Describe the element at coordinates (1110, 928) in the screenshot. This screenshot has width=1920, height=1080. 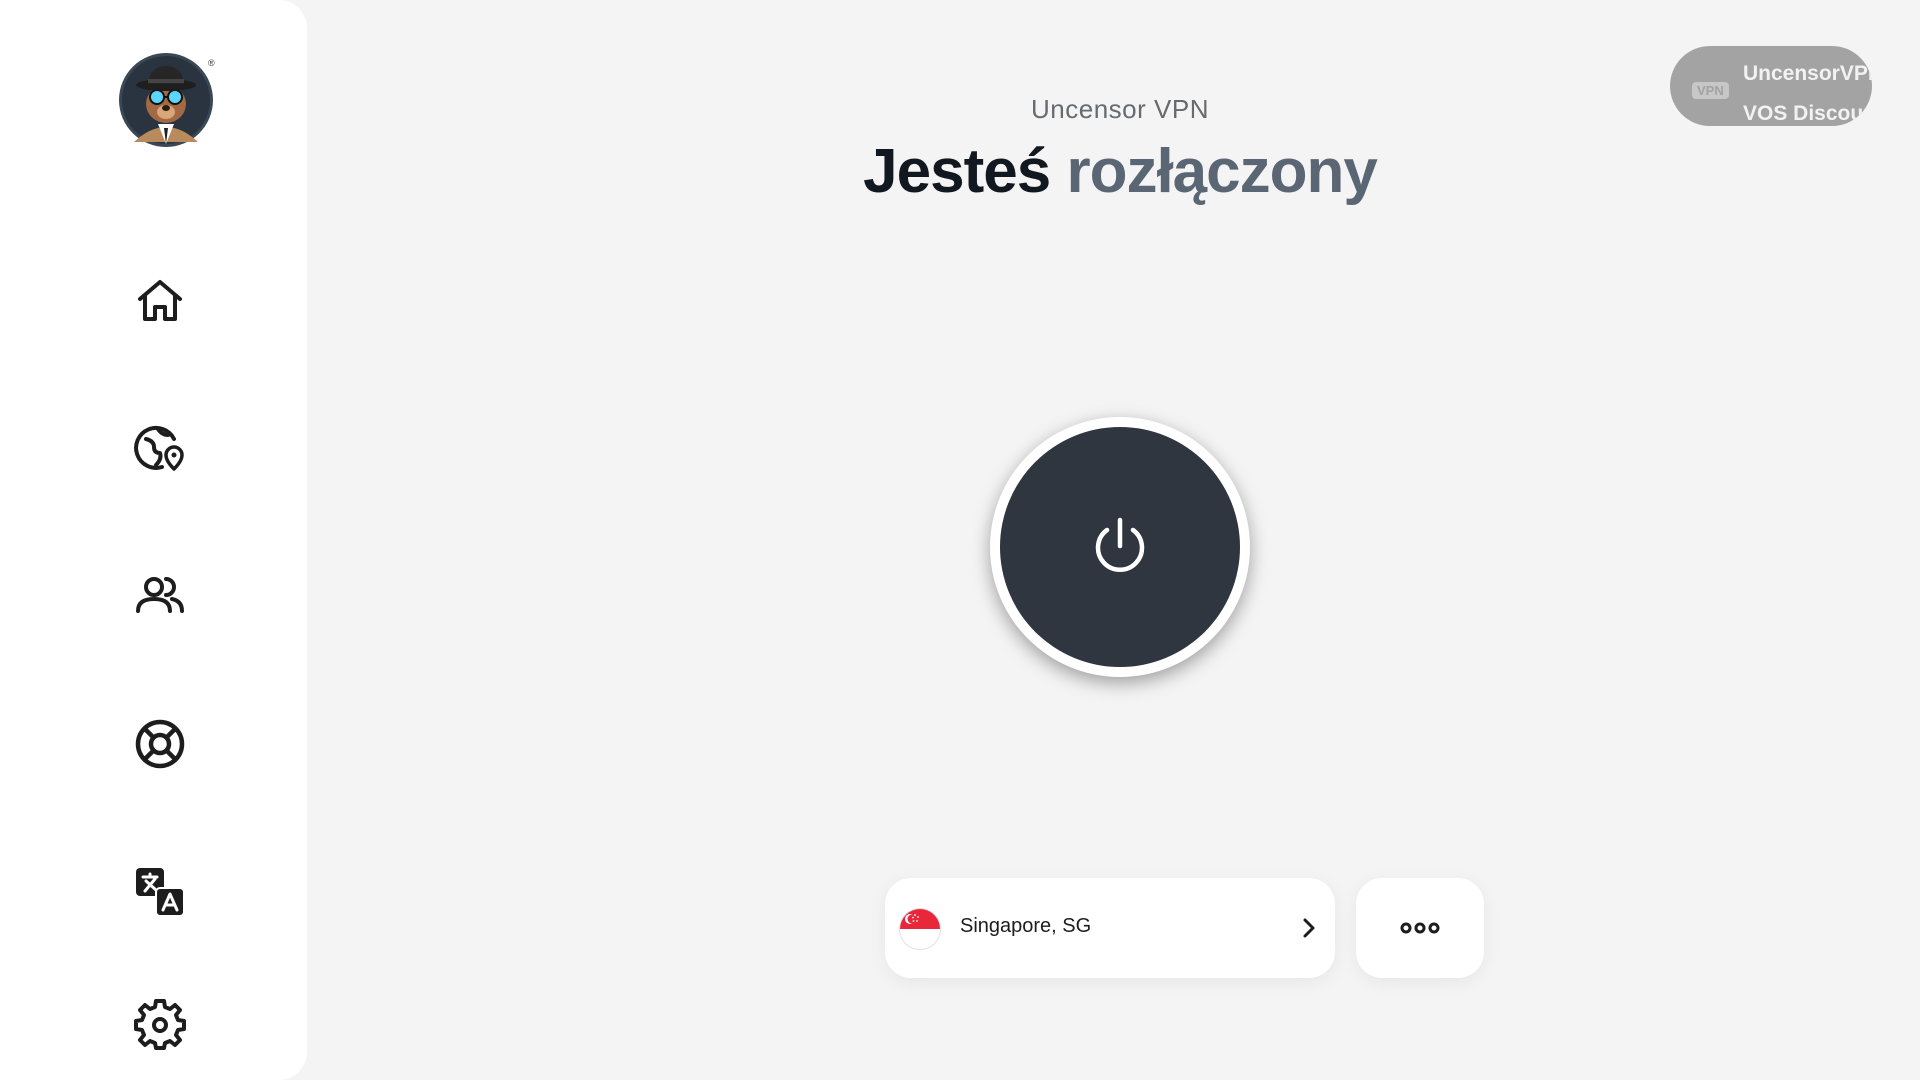
I see `location-selector: Singapore, SG` at that location.